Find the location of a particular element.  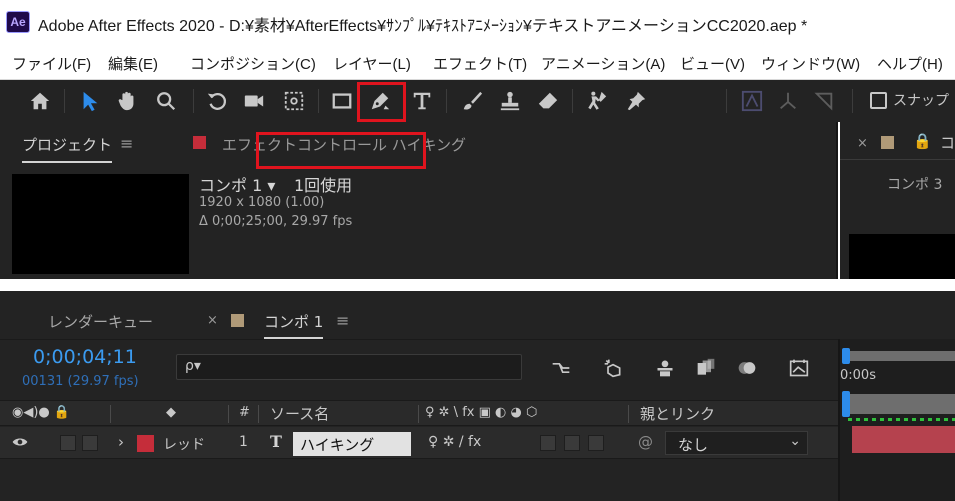

composition-mini-flowchart-icon is located at coordinates (561, 368).